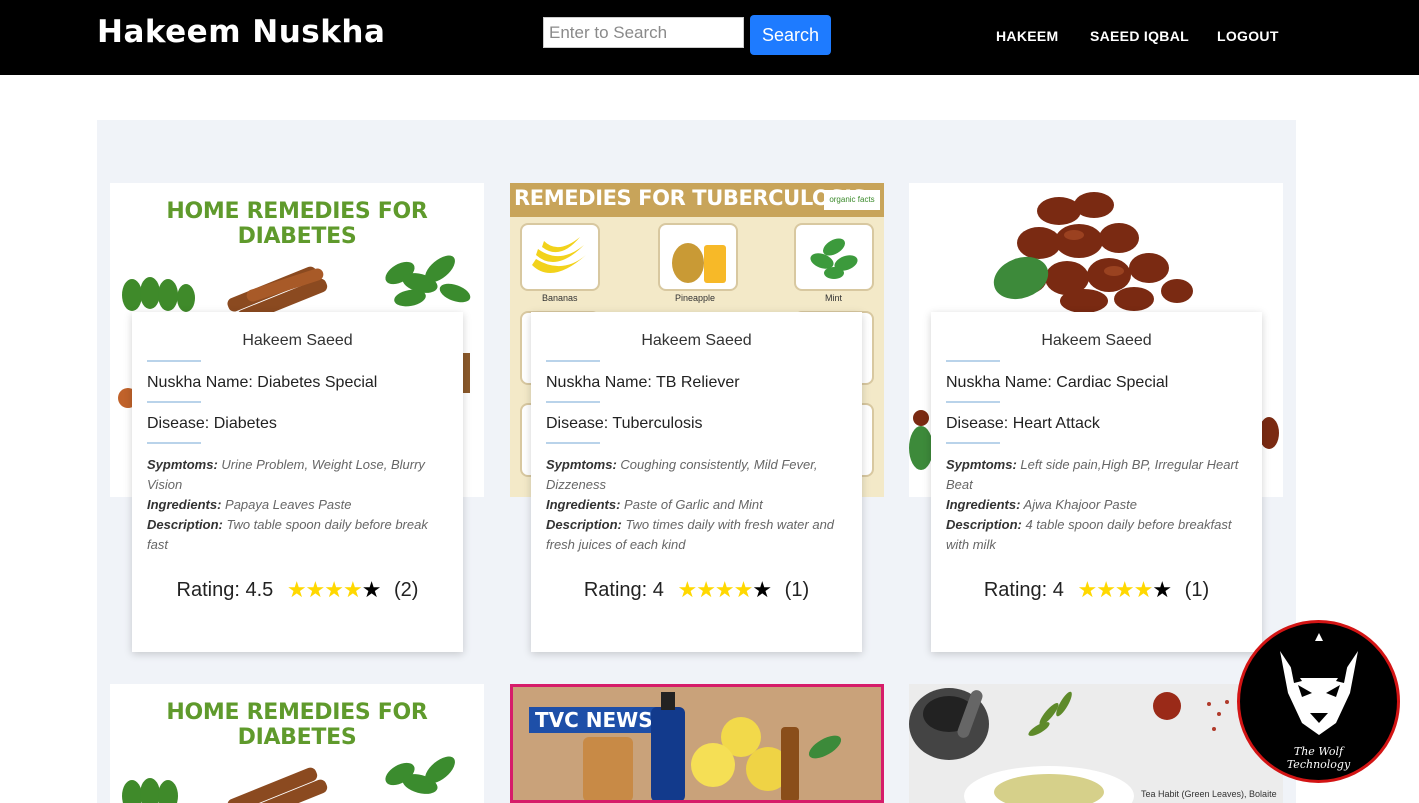 The image size is (1419, 803). What do you see at coordinates (1318, 751) in the screenshot?
I see `watermark-line-1: The Wolf` at bounding box center [1318, 751].